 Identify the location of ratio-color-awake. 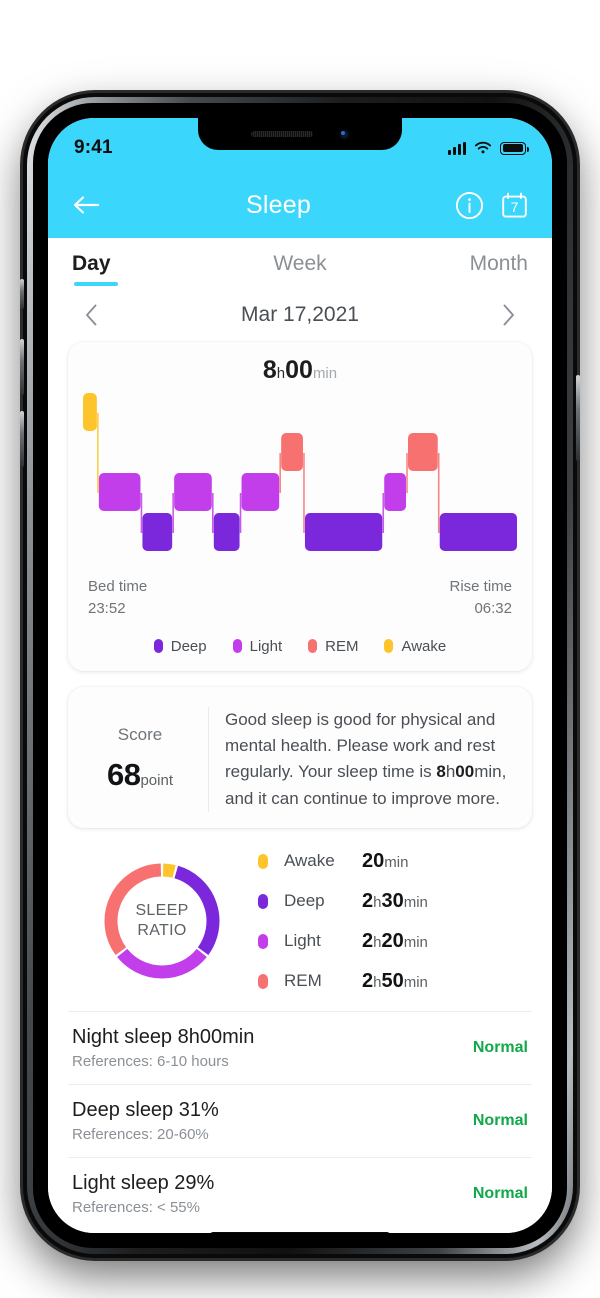
(263, 861).